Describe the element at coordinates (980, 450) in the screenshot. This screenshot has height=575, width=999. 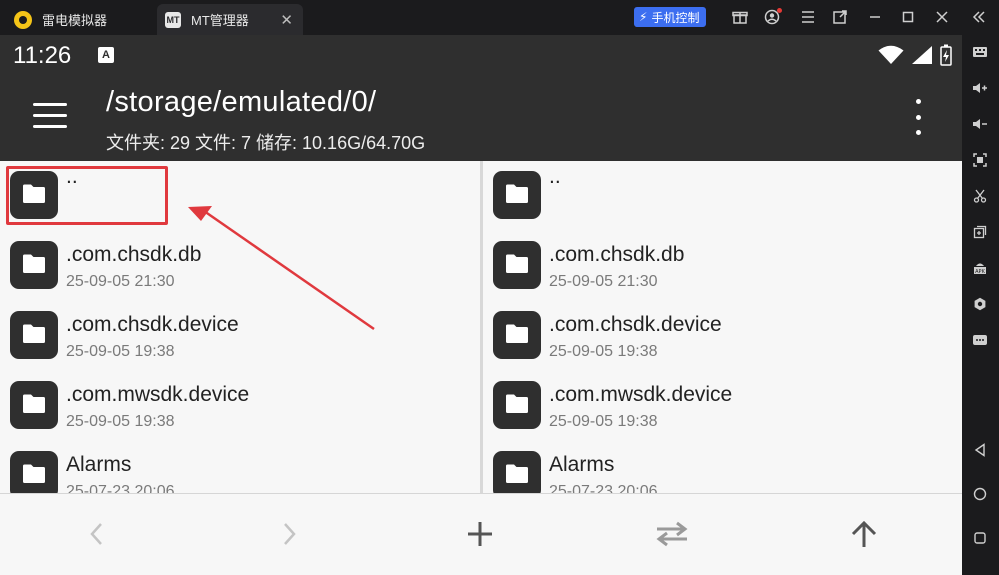
I see `android-back-icon` at that location.